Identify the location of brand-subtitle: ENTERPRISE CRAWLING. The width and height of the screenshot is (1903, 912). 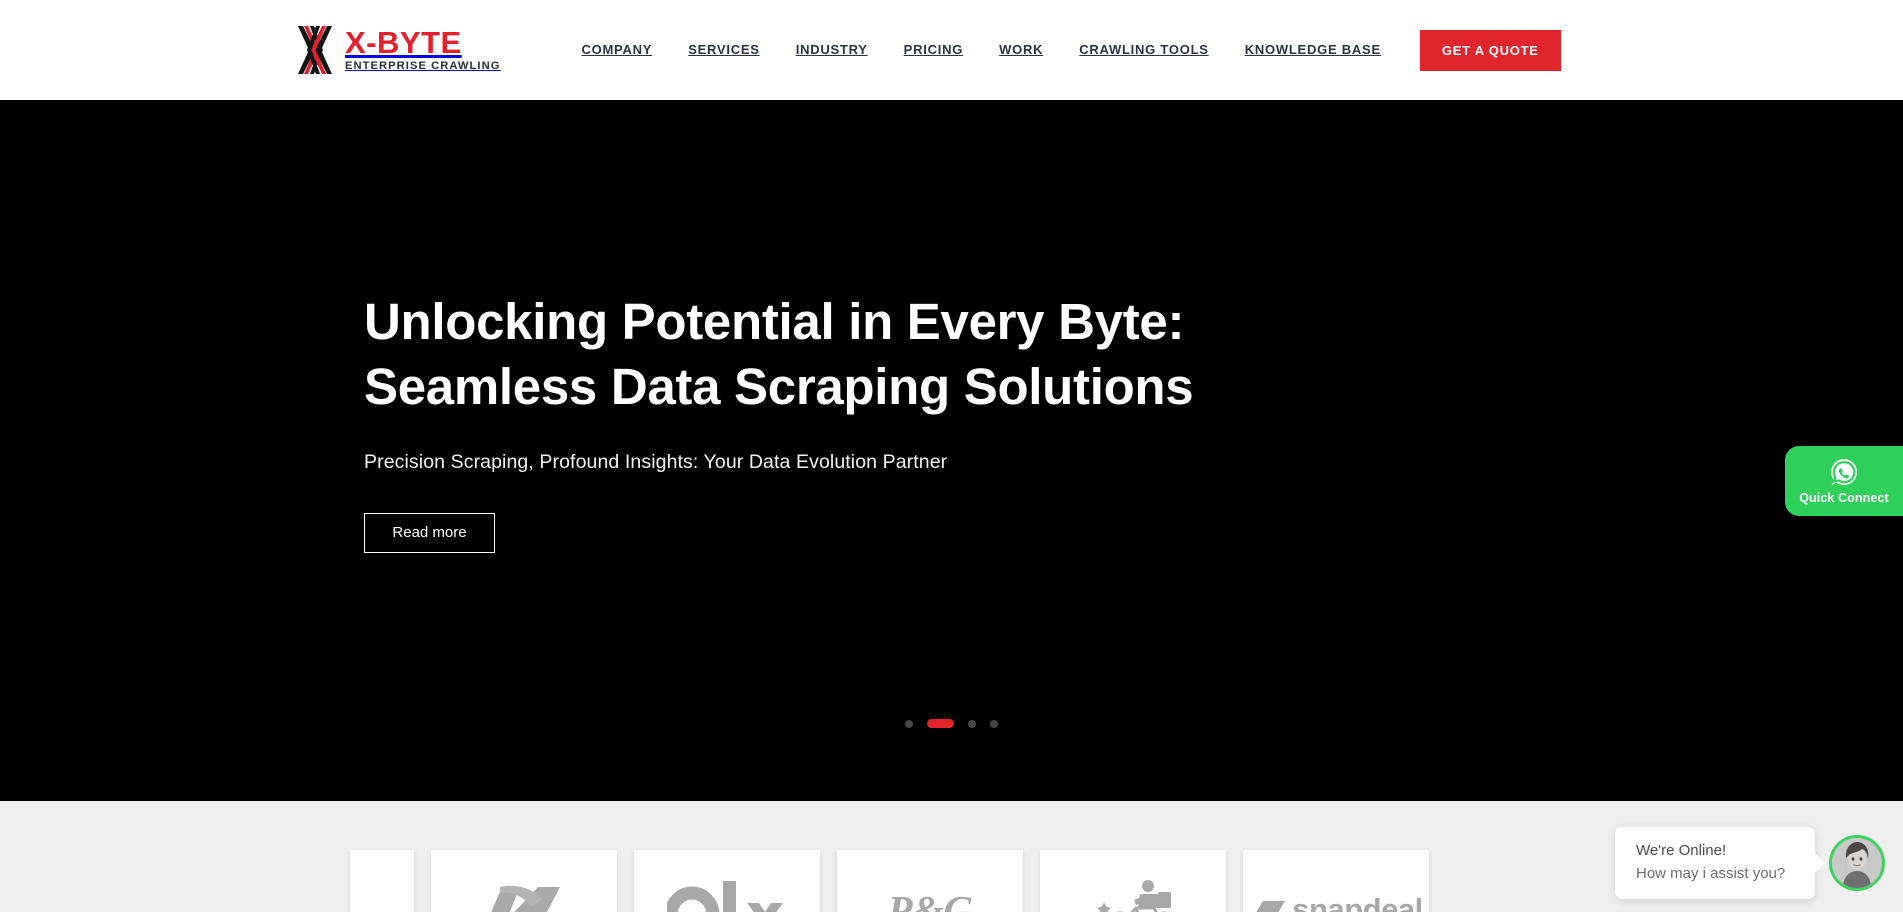
(423, 65).